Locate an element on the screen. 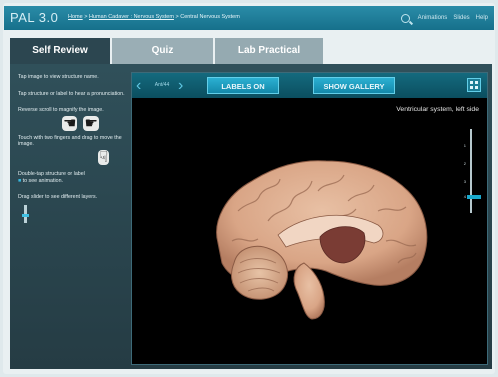  tab-lab-practical: Lab Practical is located at coordinates (269, 51).